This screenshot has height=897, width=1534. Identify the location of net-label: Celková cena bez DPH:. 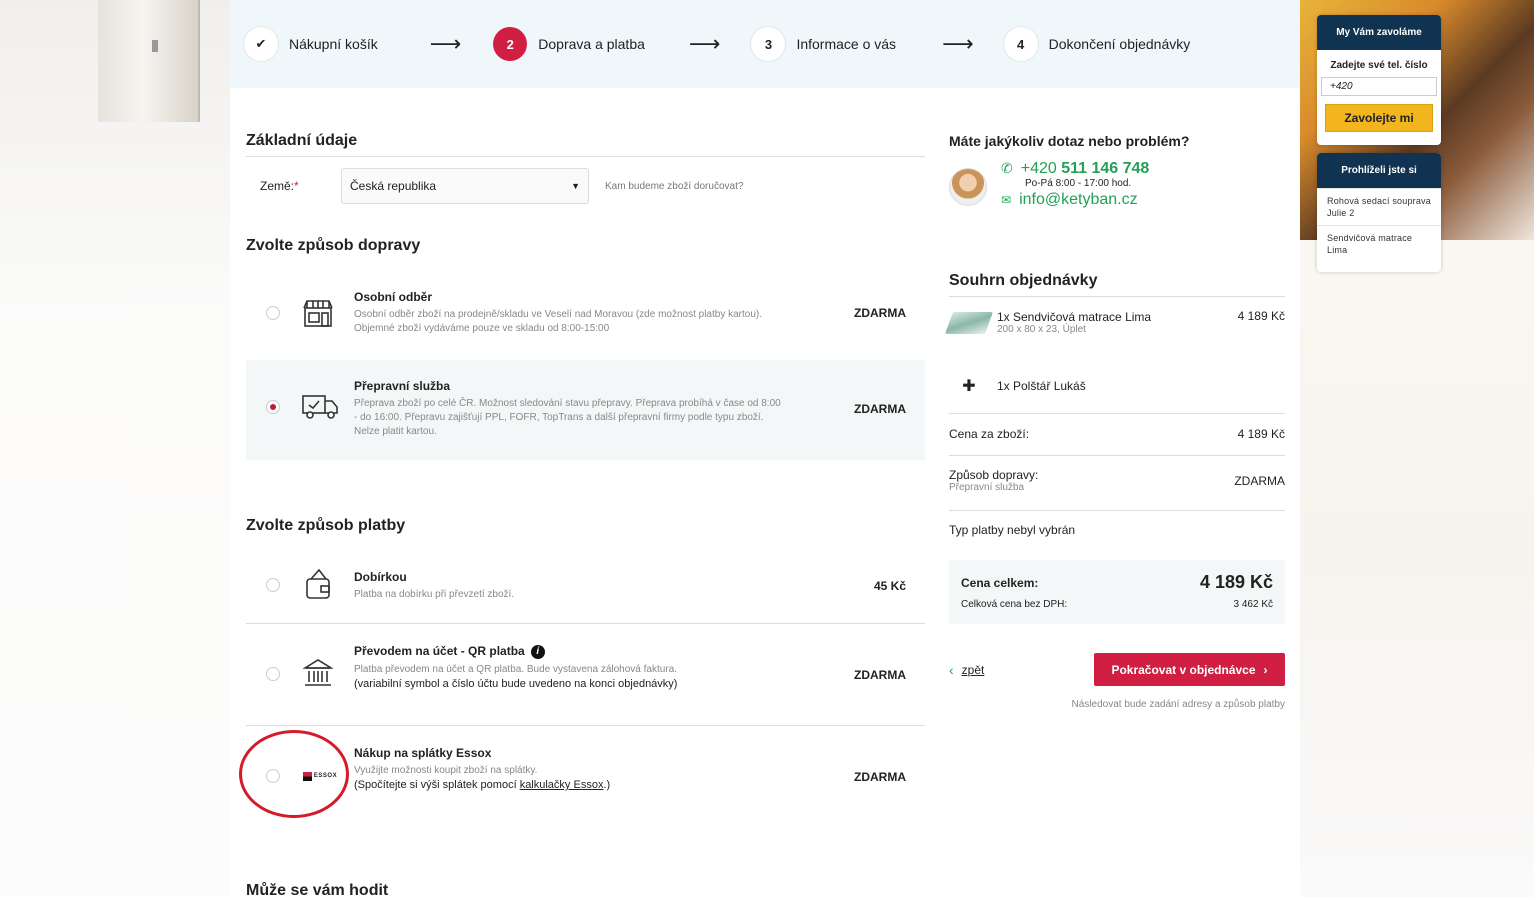
(1014, 604).